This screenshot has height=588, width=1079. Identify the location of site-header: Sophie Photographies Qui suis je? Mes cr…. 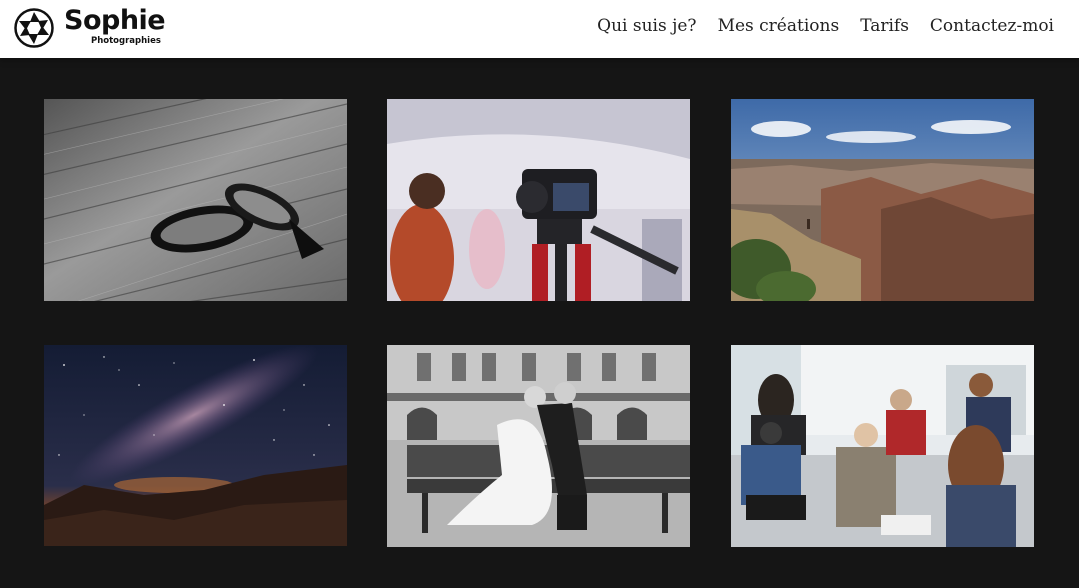
(539, 29).